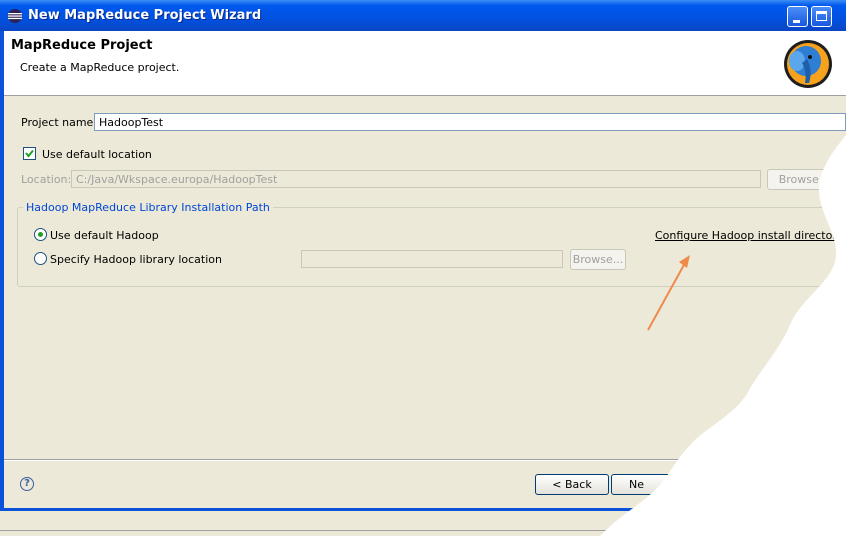  I want to click on project-name-label: Project name:, so click(59, 122).